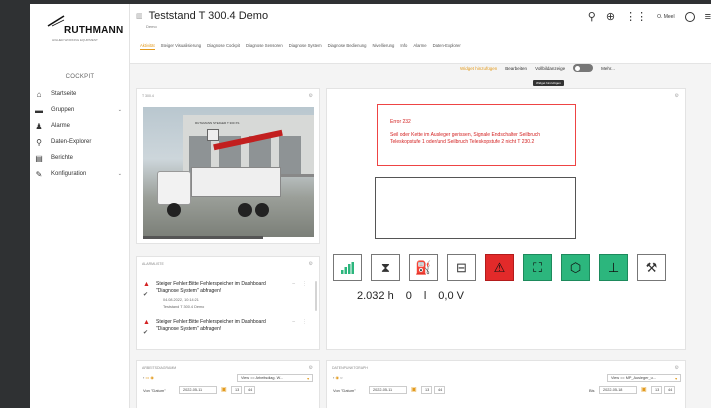 Image resolution: width=711 pixels, height=408 pixels. I want to click on view-select: View == MP_Ausleger_u... ▾, so click(644, 378).